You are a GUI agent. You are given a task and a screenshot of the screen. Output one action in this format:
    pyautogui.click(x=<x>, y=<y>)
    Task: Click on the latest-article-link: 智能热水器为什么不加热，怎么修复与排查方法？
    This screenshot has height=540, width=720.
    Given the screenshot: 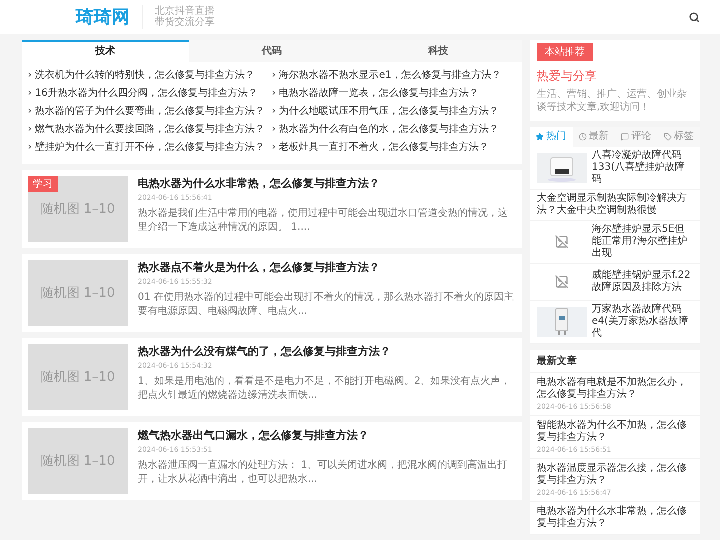 What is the action you would take?
    pyautogui.click(x=615, y=432)
    